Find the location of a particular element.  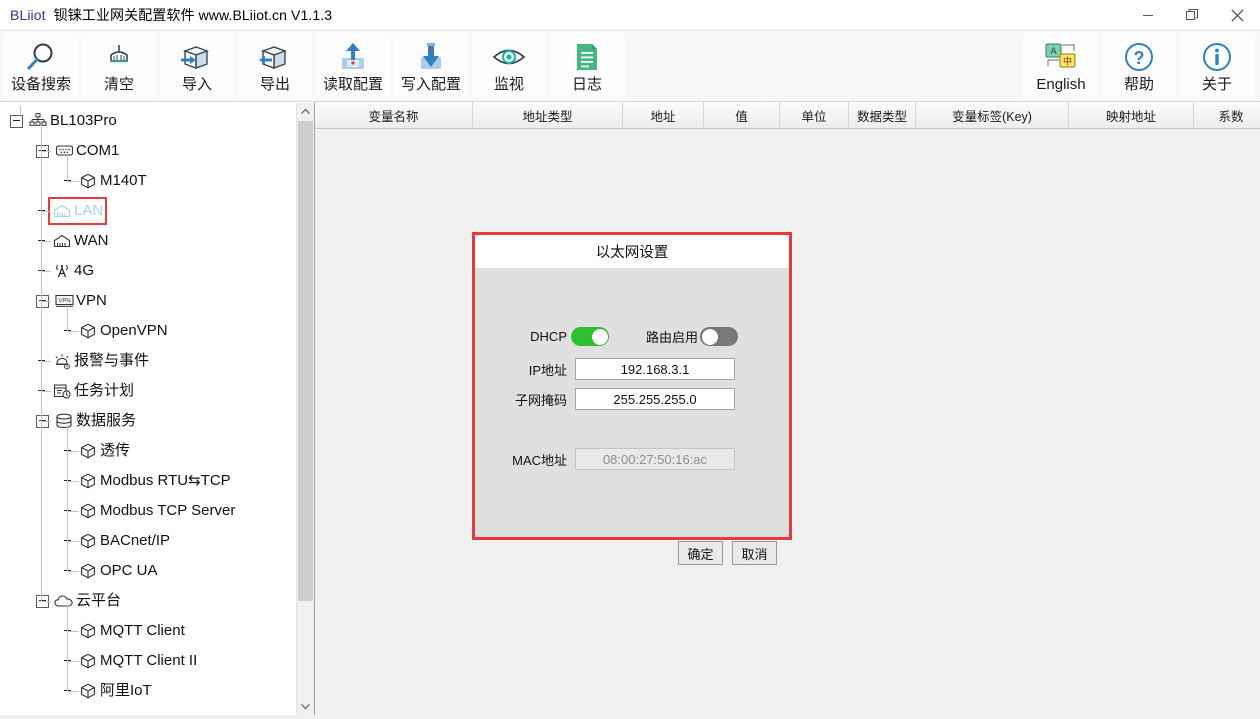

tree-node-hit: BL103Pro is located at coordinates (72, 121).